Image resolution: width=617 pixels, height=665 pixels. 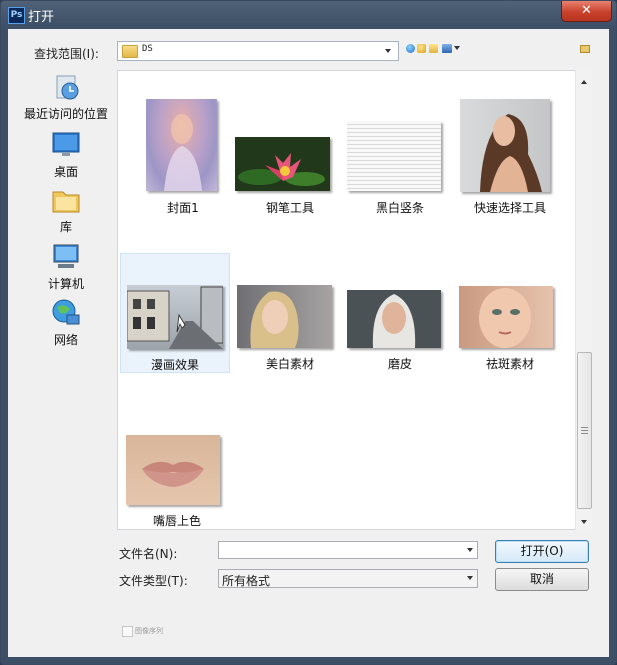 I want to click on file-name: 封面1, so click(x=183, y=208).